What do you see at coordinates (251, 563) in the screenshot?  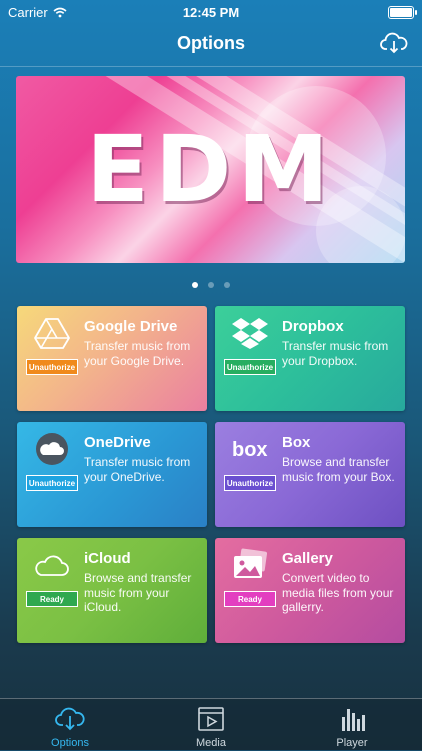 I see `gallery-icon` at bounding box center [251, 563].